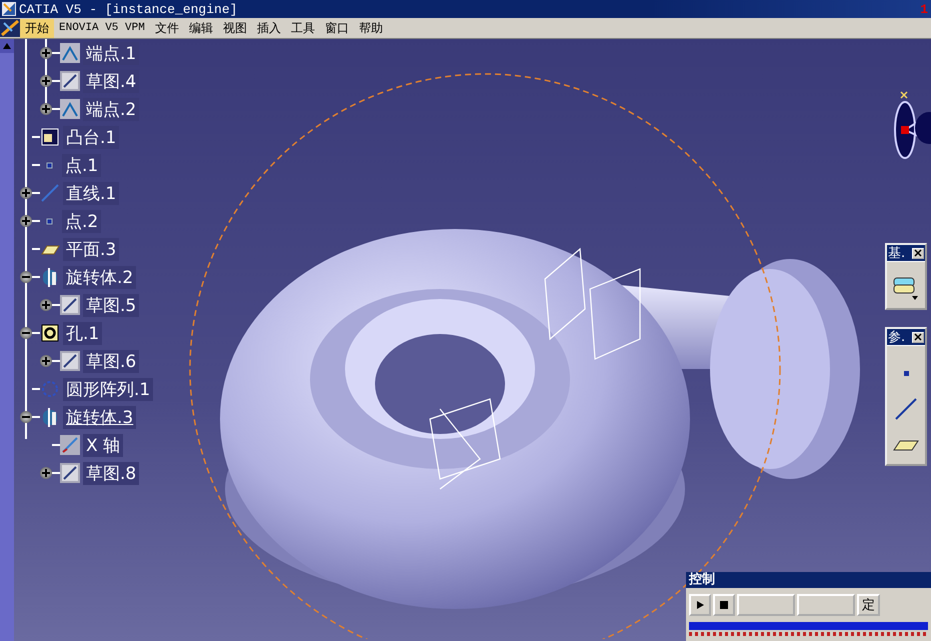 This screenshot has width=931, height=641. I want to click on tree-node-label: 草图.4, so click(111, 81).